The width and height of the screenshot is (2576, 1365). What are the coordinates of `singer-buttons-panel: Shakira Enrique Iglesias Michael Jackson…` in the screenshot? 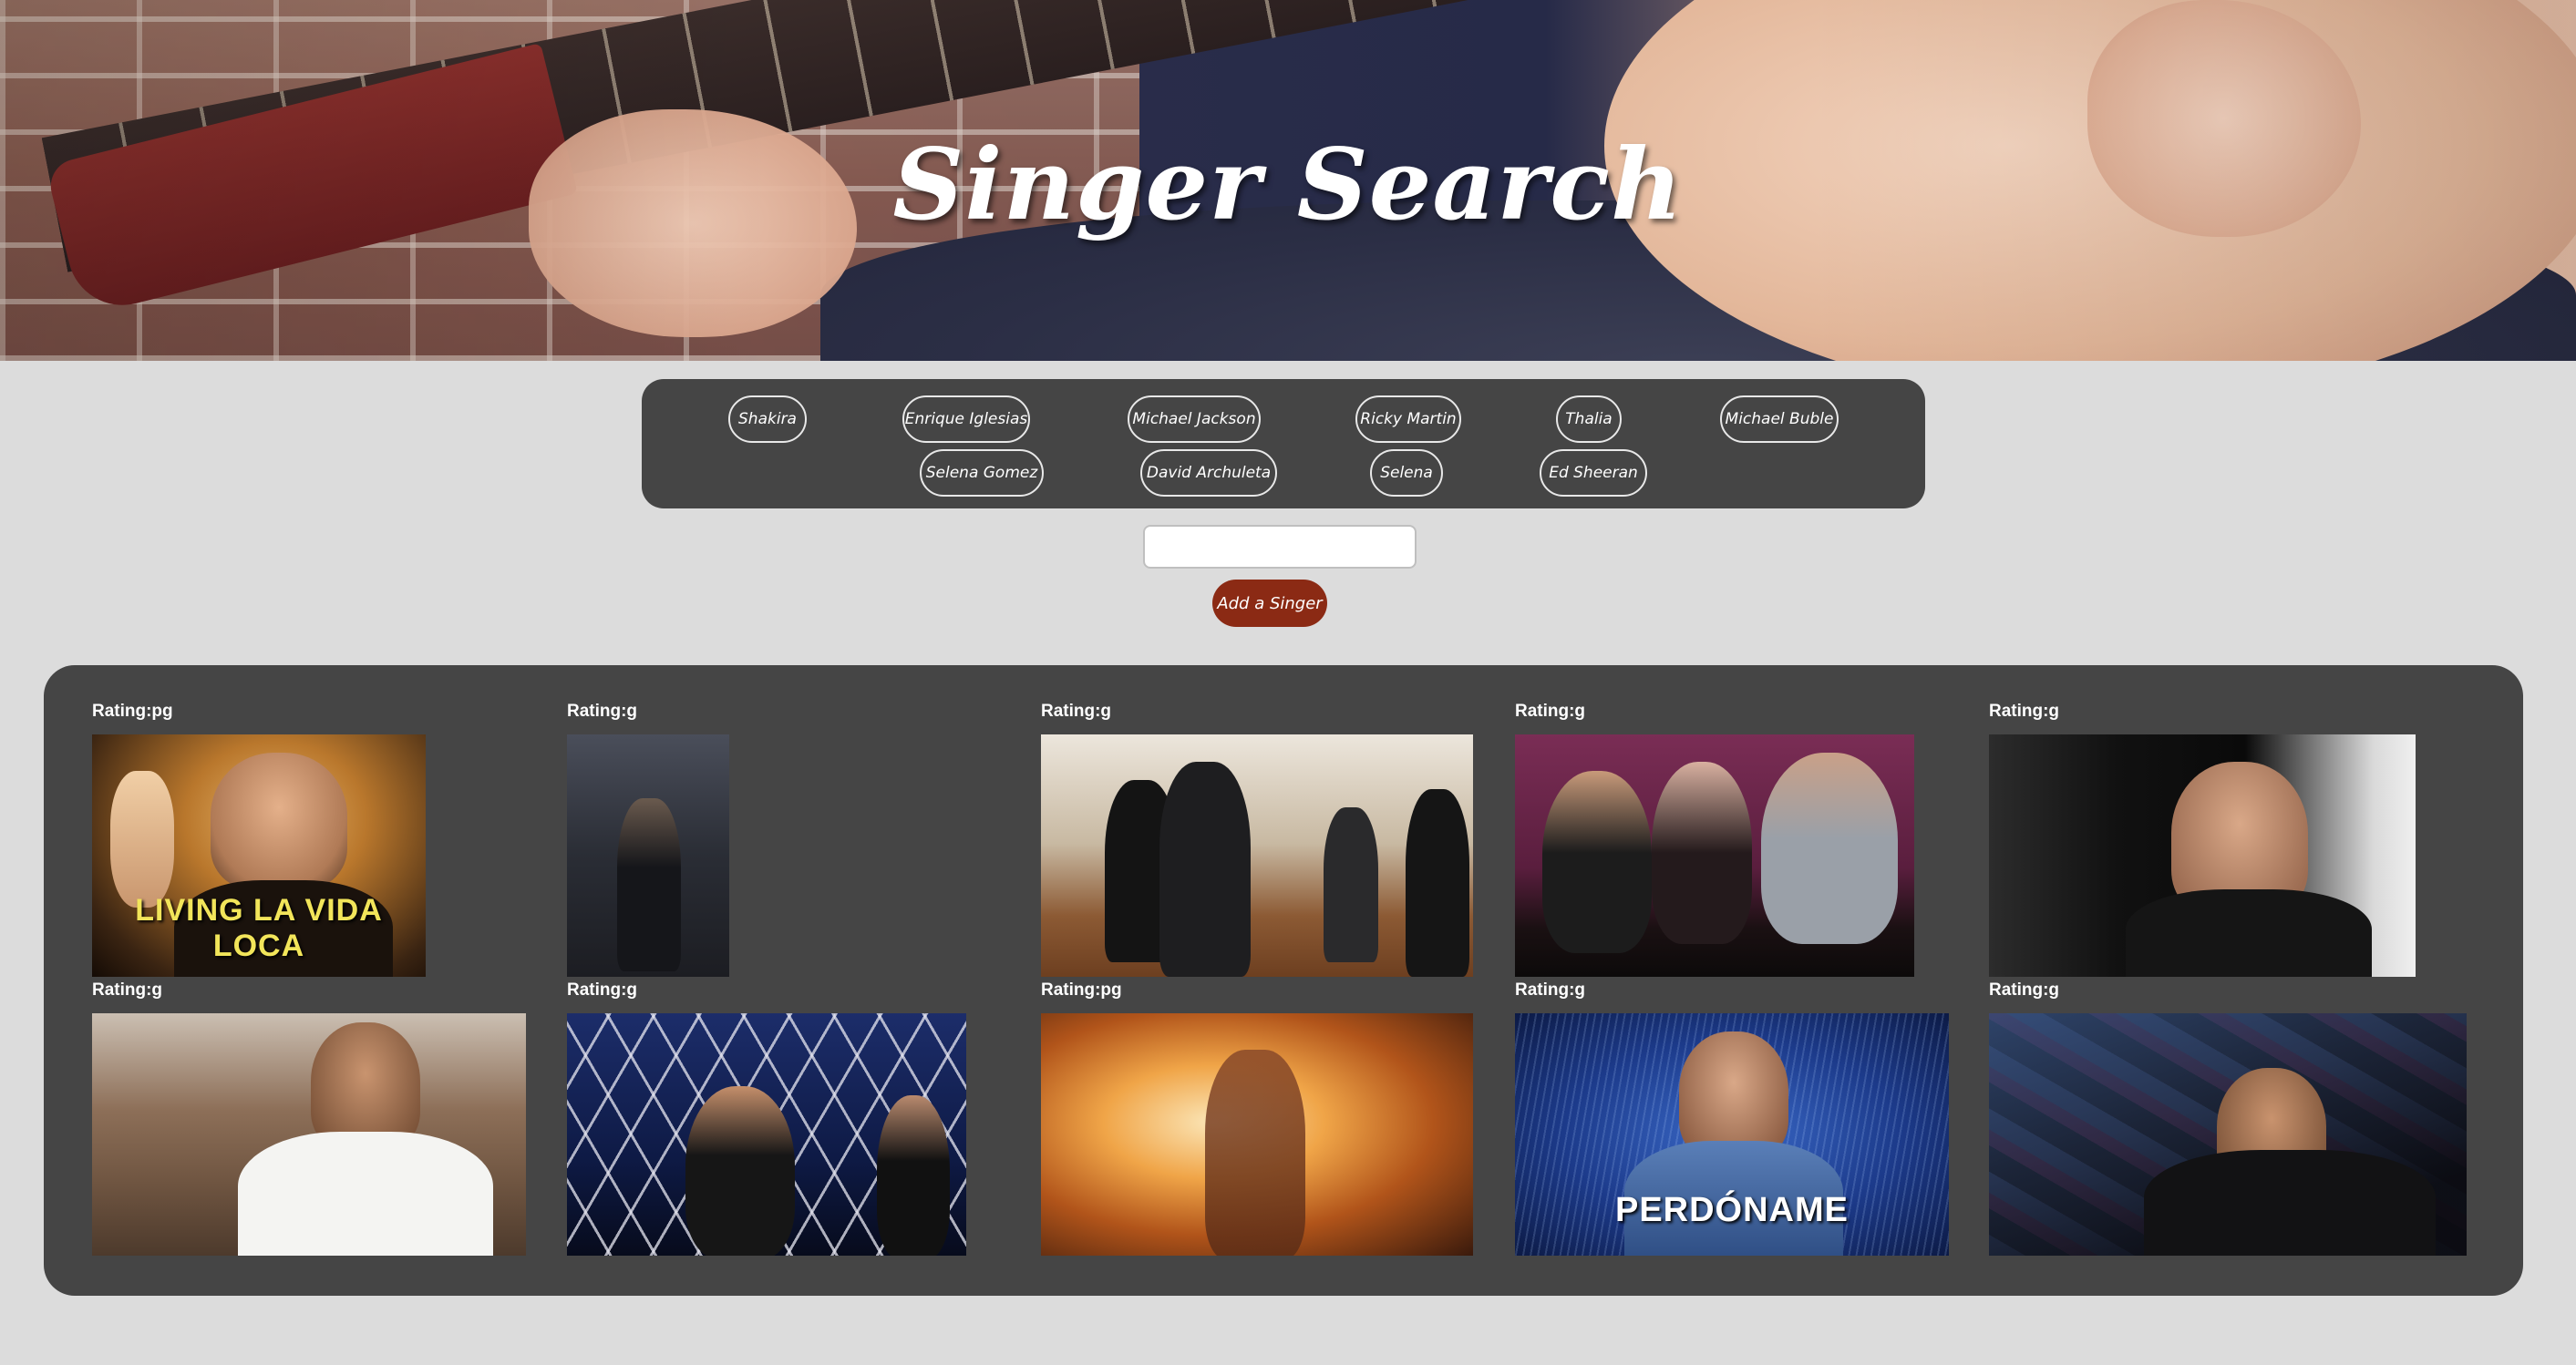 It's located at (1283, 444).